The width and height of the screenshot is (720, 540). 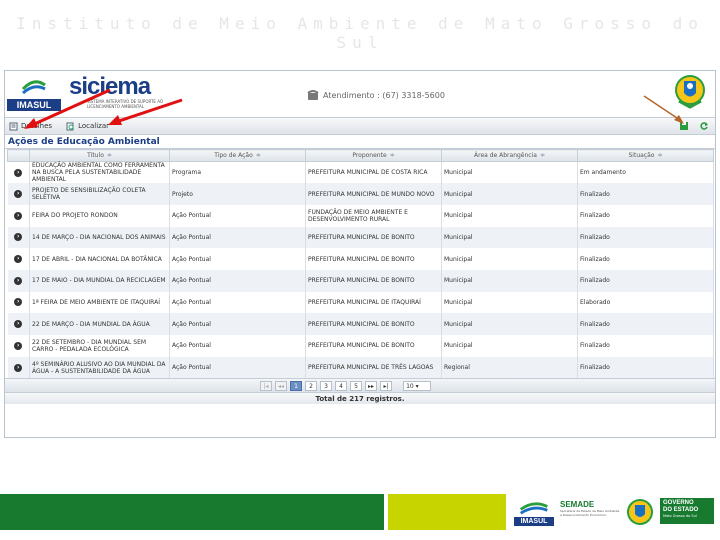 What do you see at coordinates (192, 512) in the screenshot?
I see `footer-green-bar` at bounding box center [192, 512].